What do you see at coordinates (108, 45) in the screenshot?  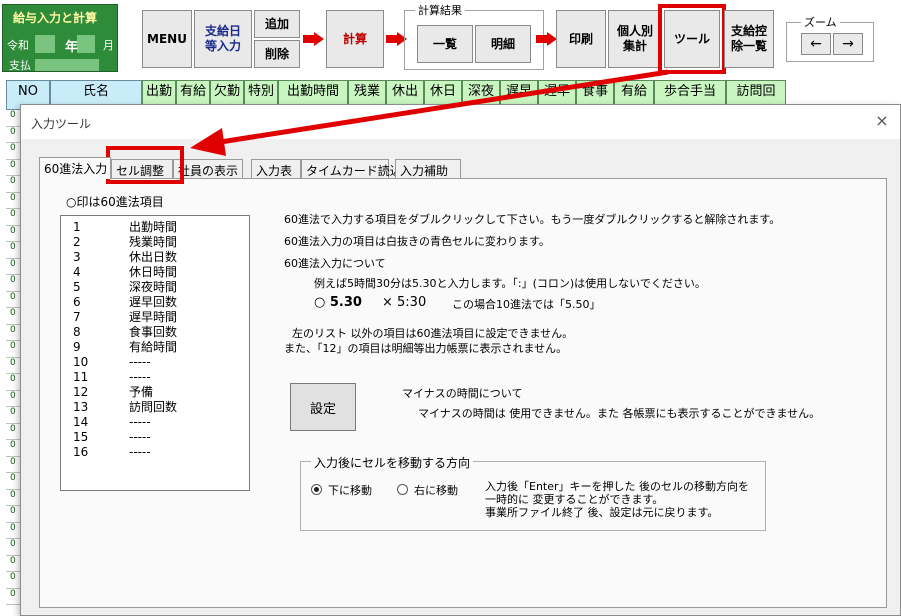 I see `month-label: 月` at bounding box center [108, 45].